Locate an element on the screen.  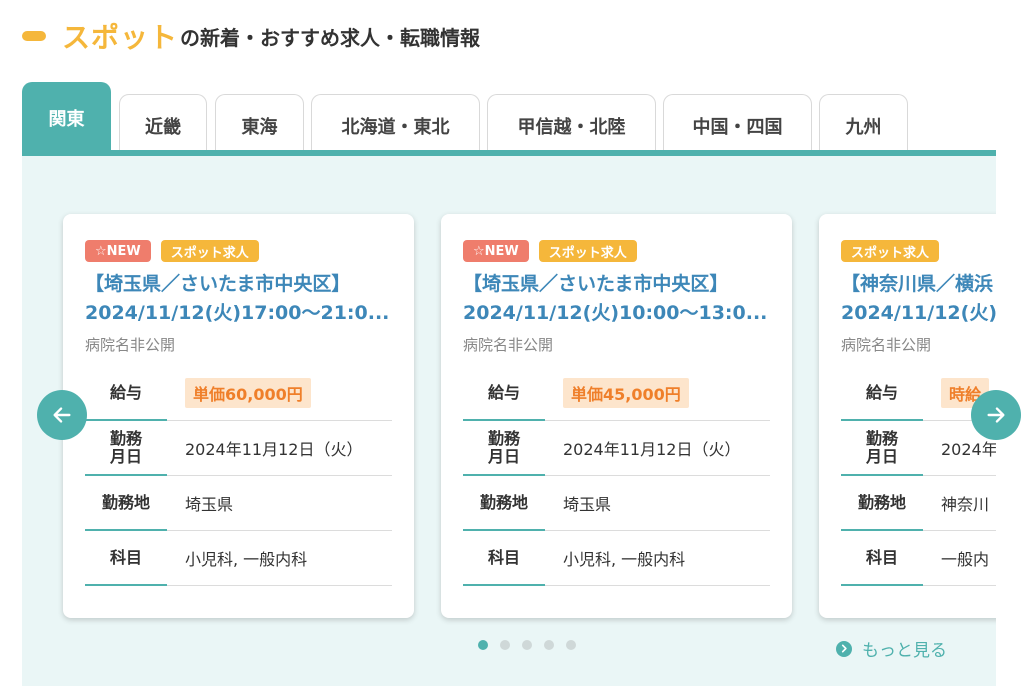
chevron-right-circle-icon is located at coordinates (844, 648).